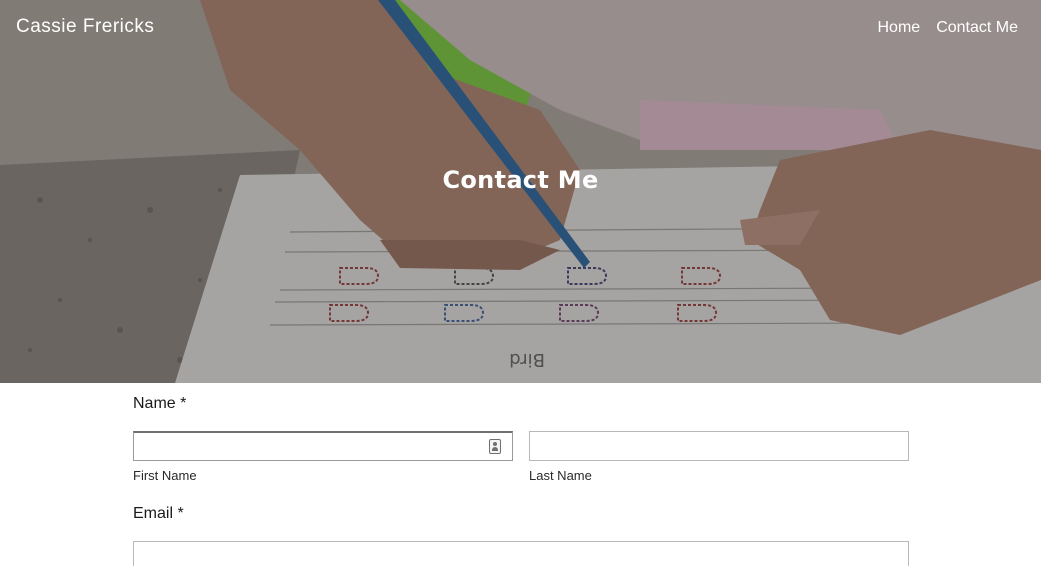  Describe the element at coordinates (719, 446) in the screenshot. I see `last-name-input` at that location.